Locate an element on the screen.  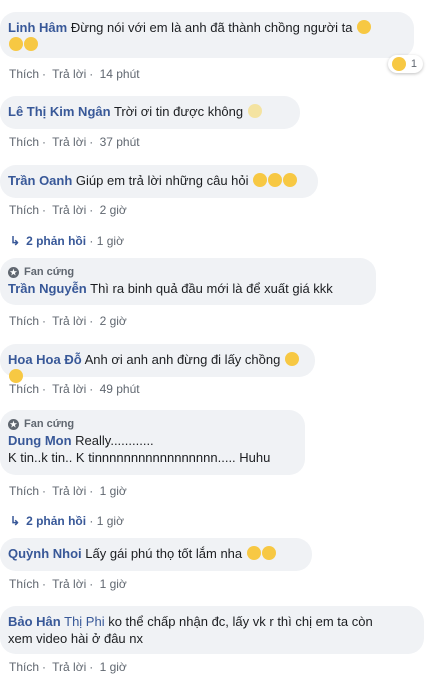
commenter-name: Linh Hâm is located at coordinates (37, 27).